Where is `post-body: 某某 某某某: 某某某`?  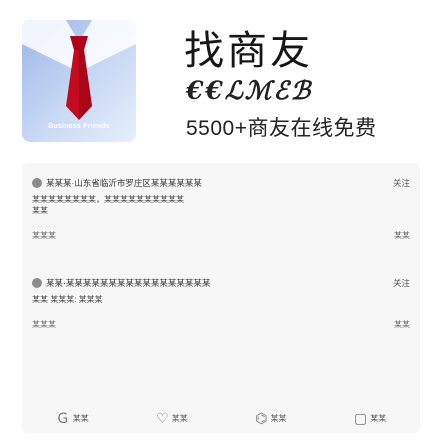
post-body: 某某 某某某: 某某某 is located at coordinates (221, 299).